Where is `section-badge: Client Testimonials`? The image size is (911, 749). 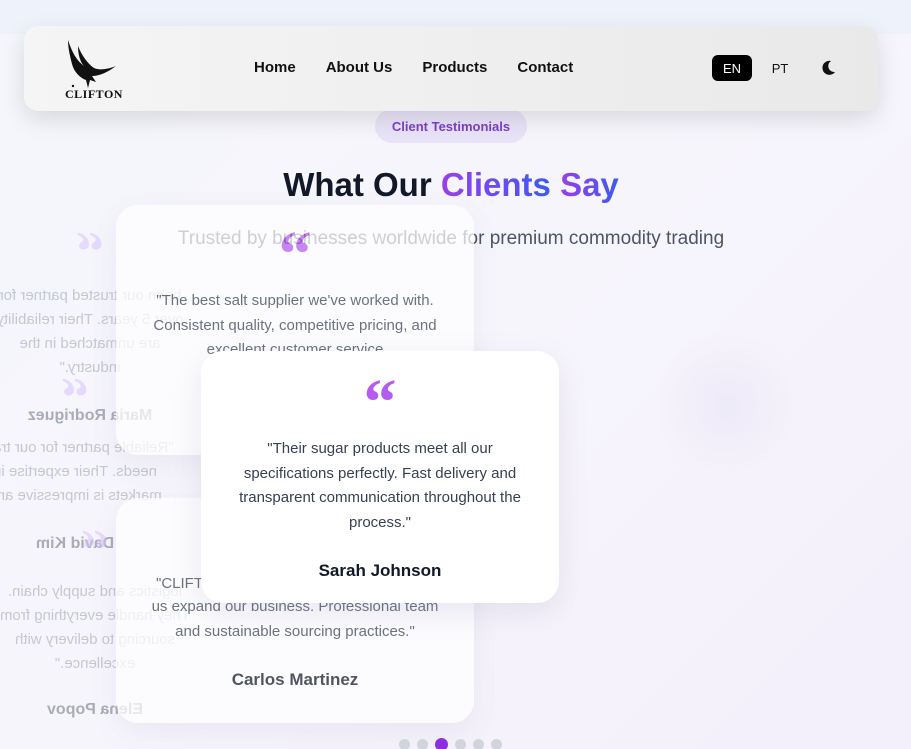 section-badge: Client Testimonials is located at coordinates (451, 126).